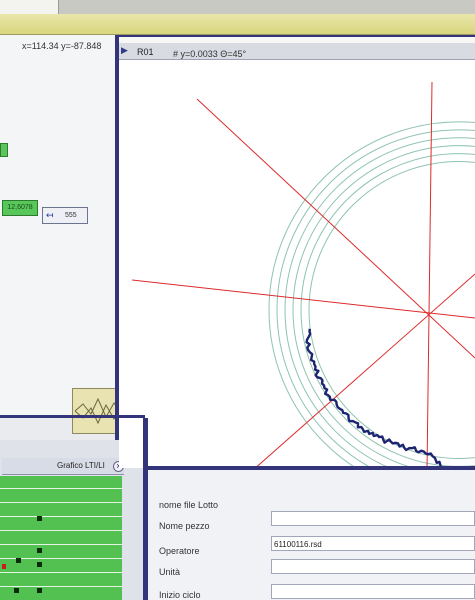  Describe the element at coordinates (61, 538) in the screenshot. I see `grafico-grid` at that location.